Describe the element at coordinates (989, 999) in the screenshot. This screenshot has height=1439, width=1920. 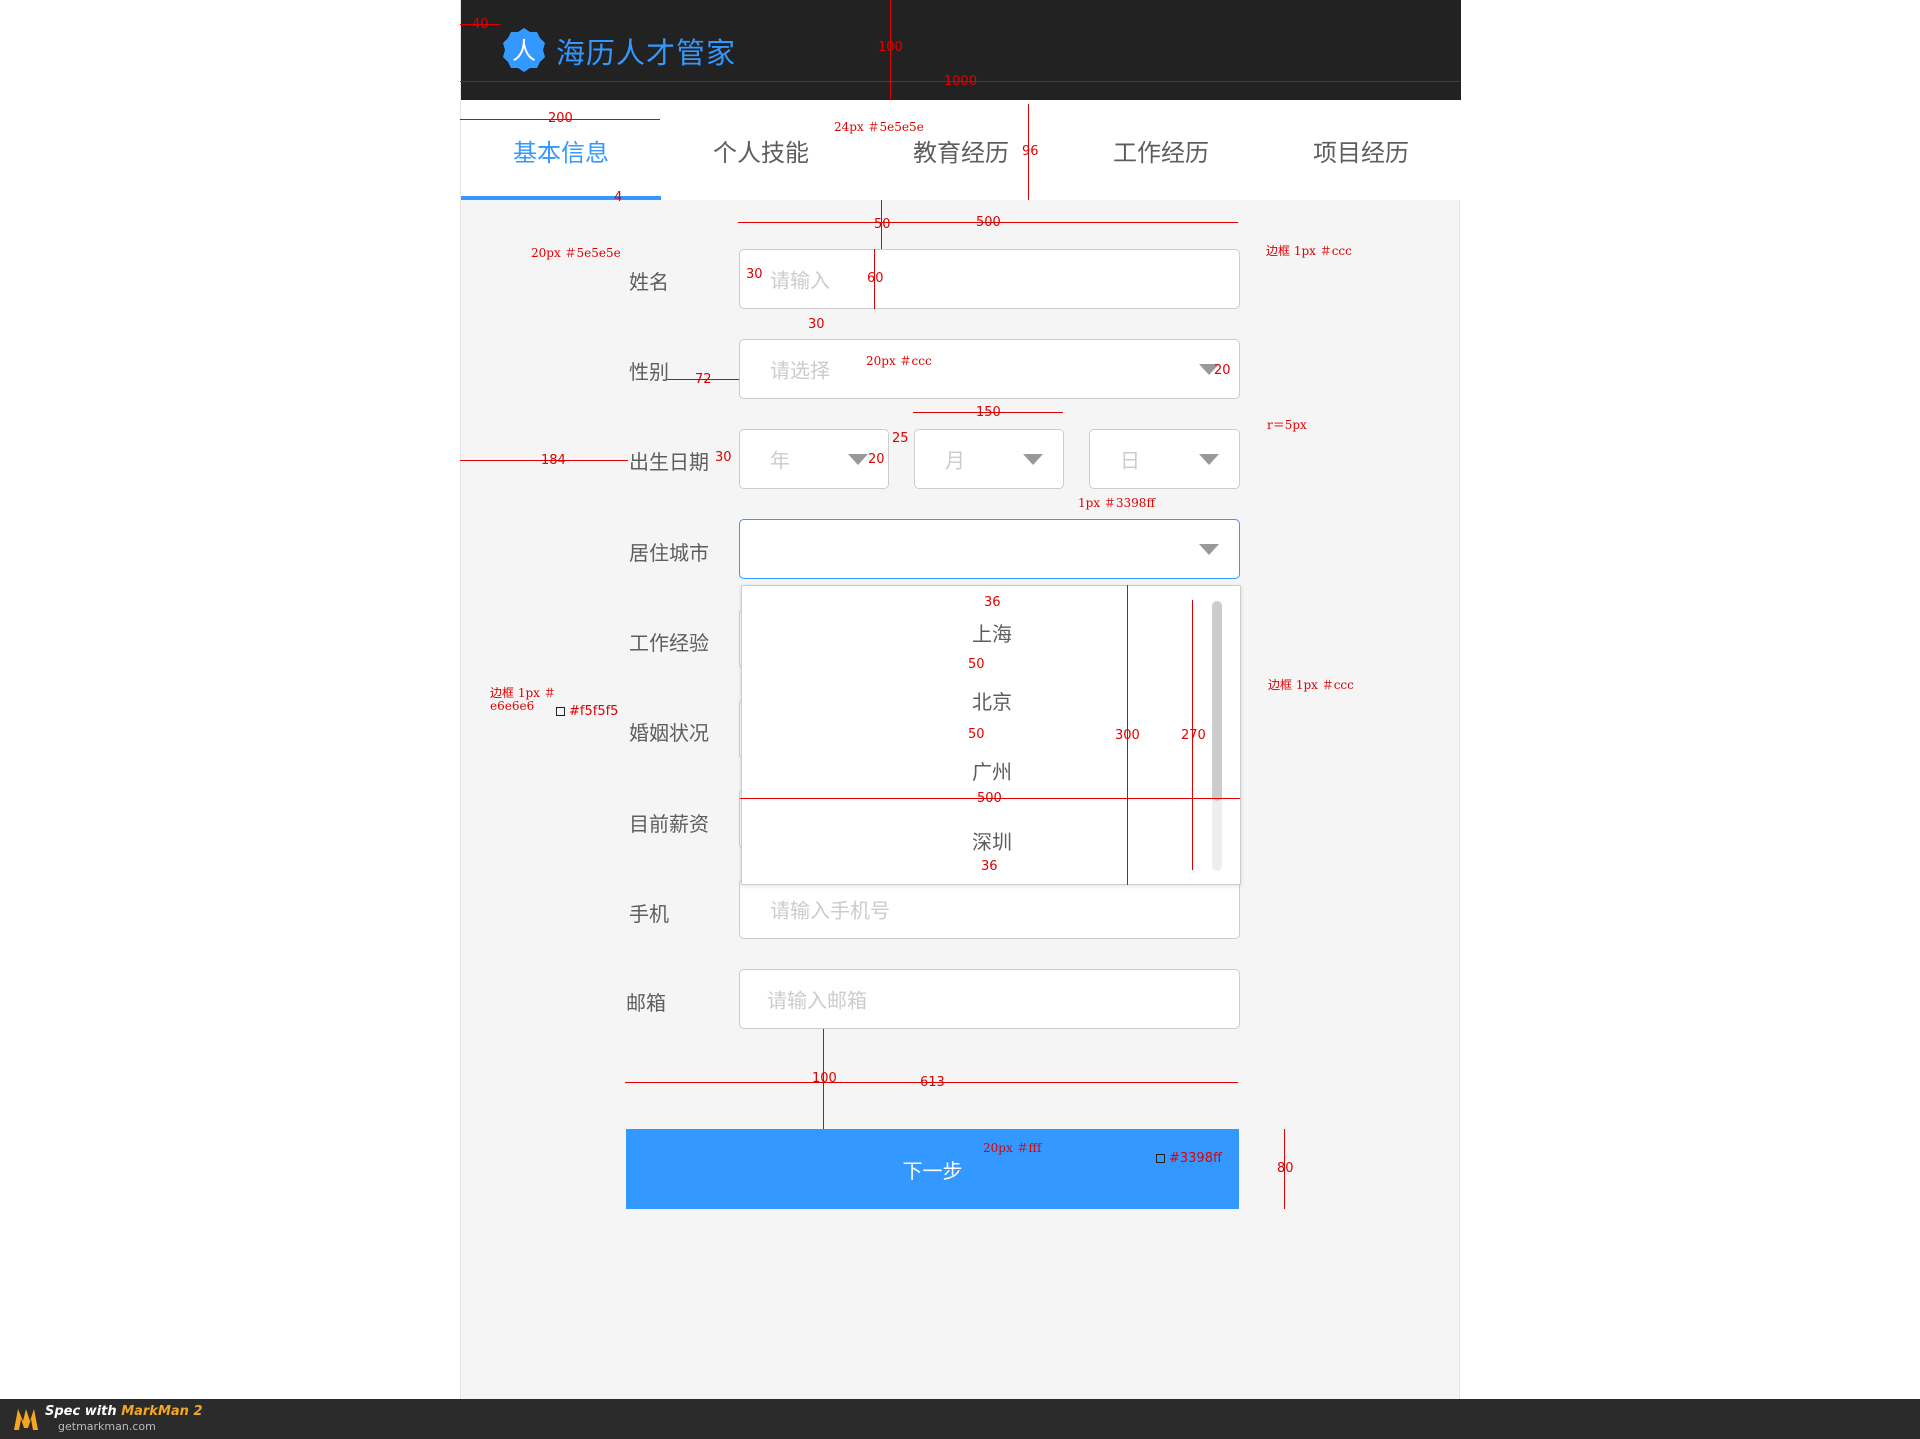
I see `email-input: 请输入邮箱` at that location.